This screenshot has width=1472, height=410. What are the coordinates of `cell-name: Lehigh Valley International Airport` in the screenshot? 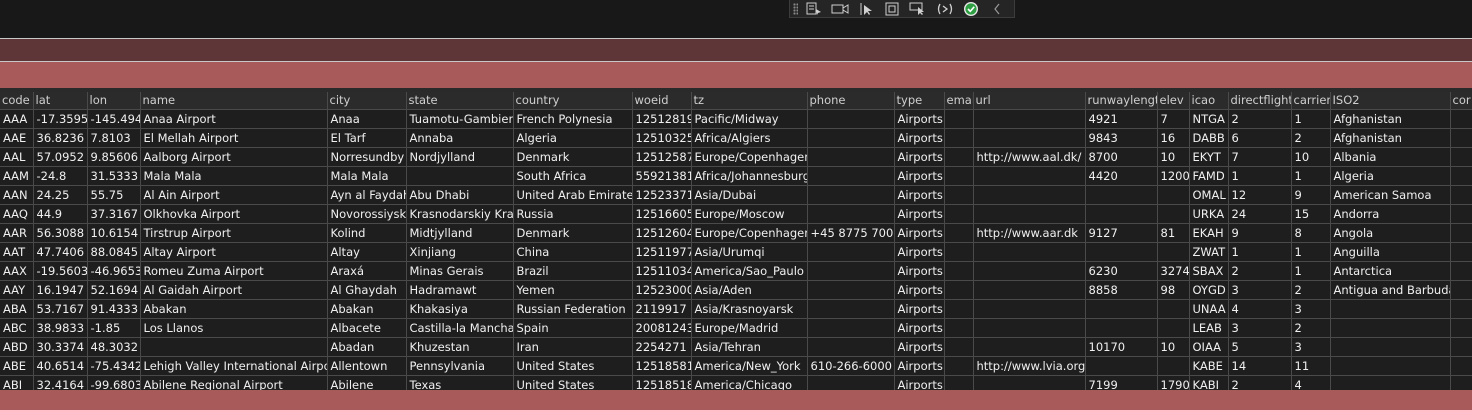 It's located at (234, 366).